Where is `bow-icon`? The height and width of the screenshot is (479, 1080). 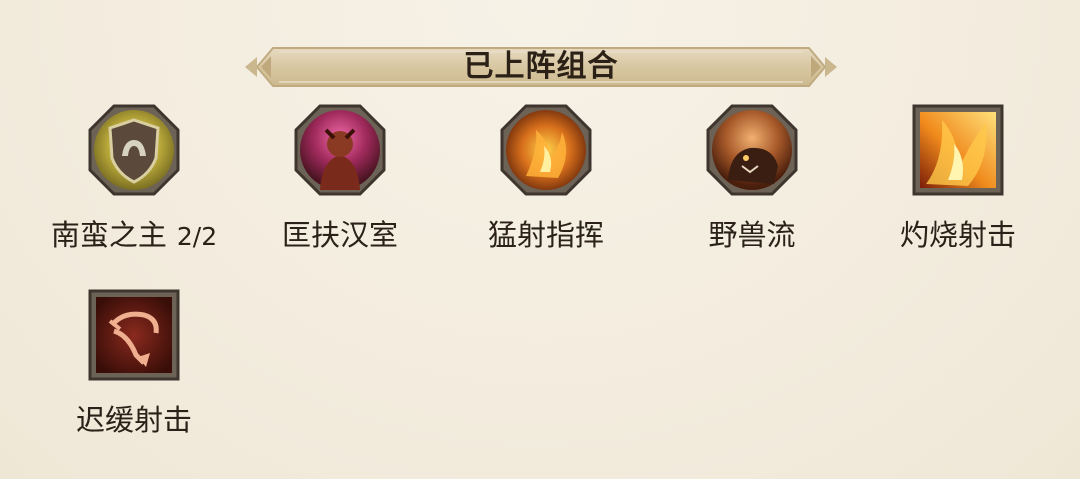
bow-icon is located at coordinates (134, 335).